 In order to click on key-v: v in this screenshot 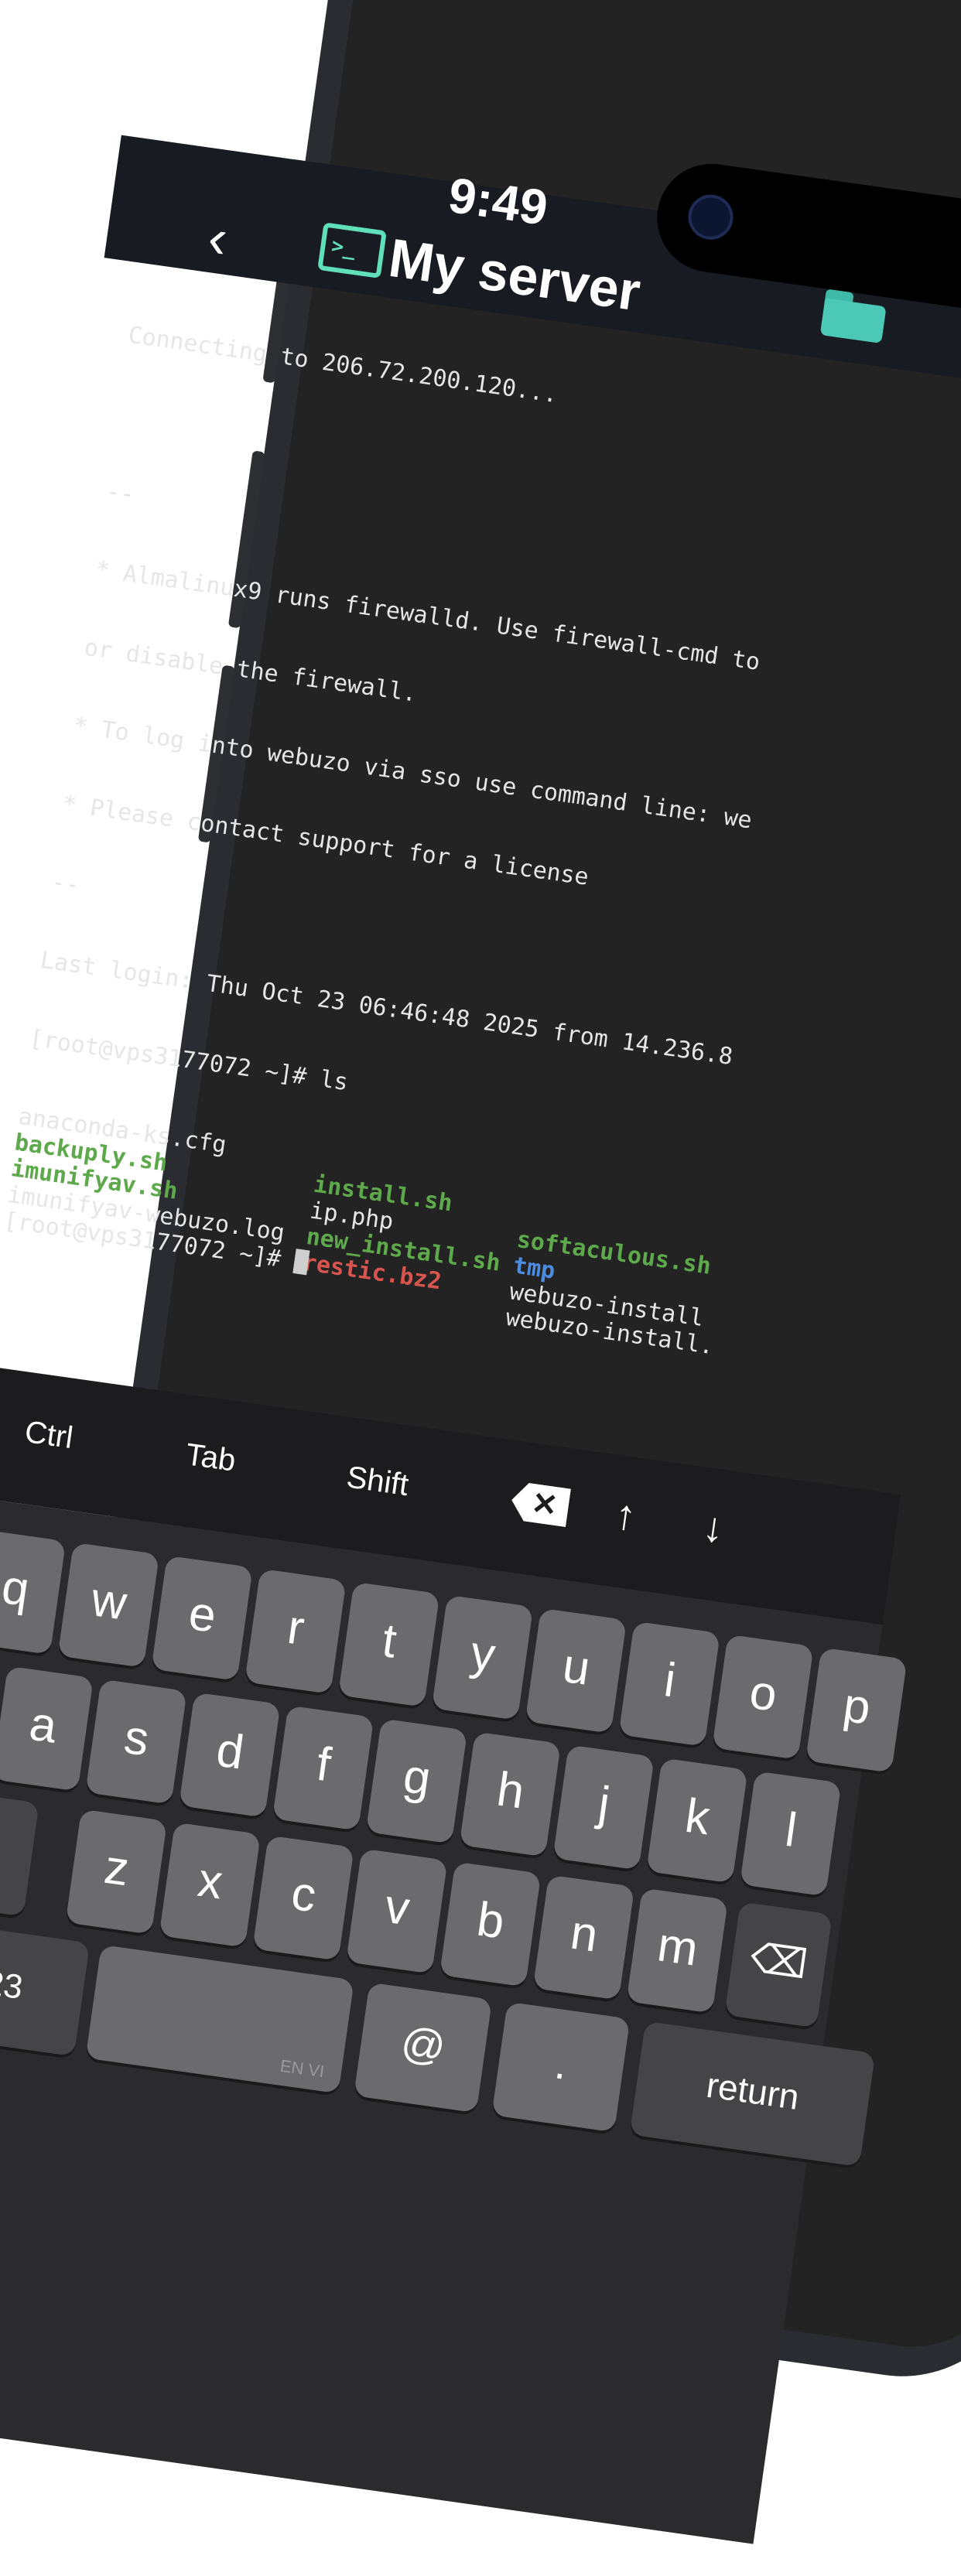, I will do `click(397, 1911)`.